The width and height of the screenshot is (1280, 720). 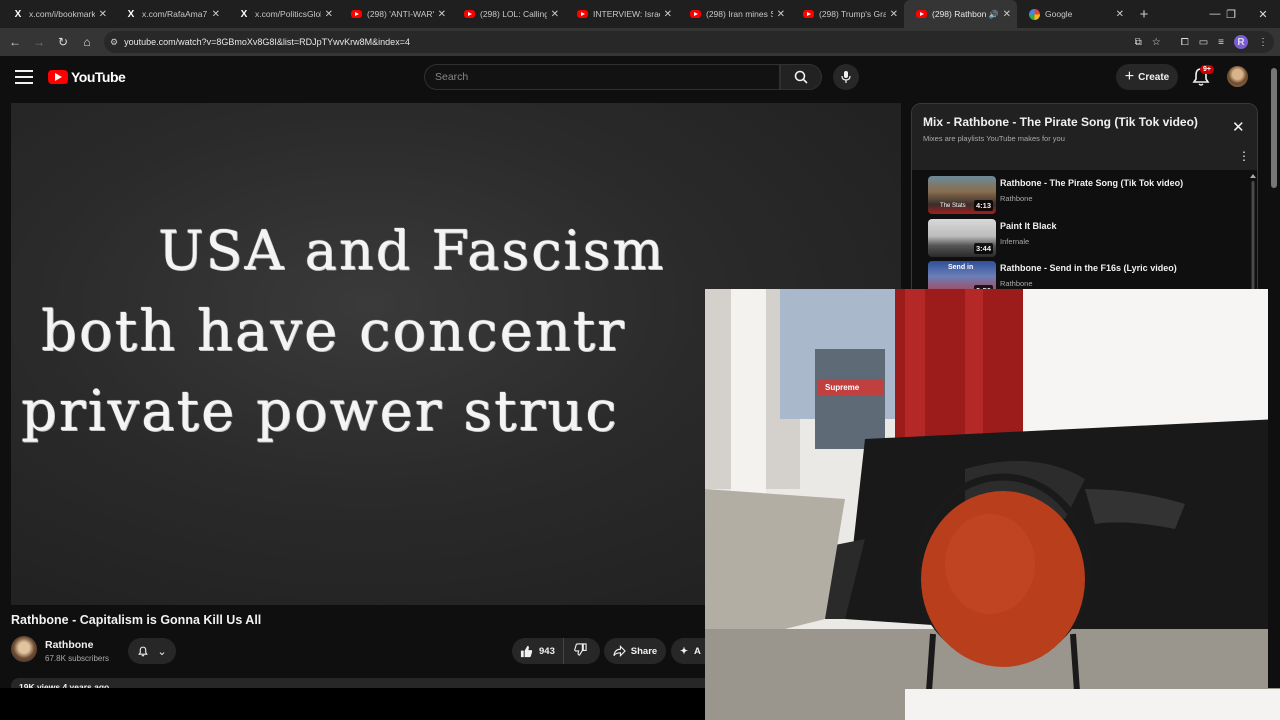 What do you see at coordinates (734, 14) in the screenshot?
I see `browser-tab: (298) Iran mines S ✕` at bounding box center [734, 14].